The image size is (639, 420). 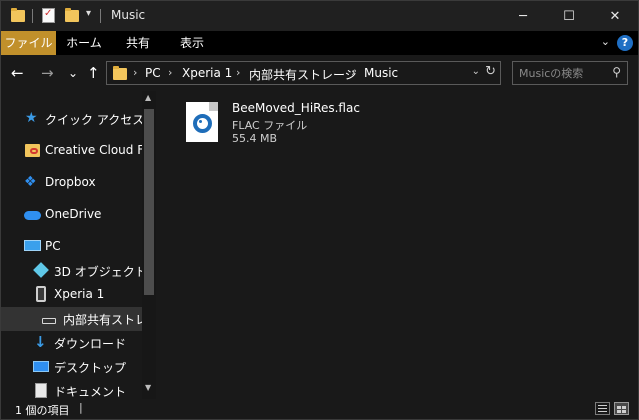 What do you see at coordinates (72, 389) in the screenshot?
I see `nav-item-documents: ドキュメント` at bounding box center [72, 389].